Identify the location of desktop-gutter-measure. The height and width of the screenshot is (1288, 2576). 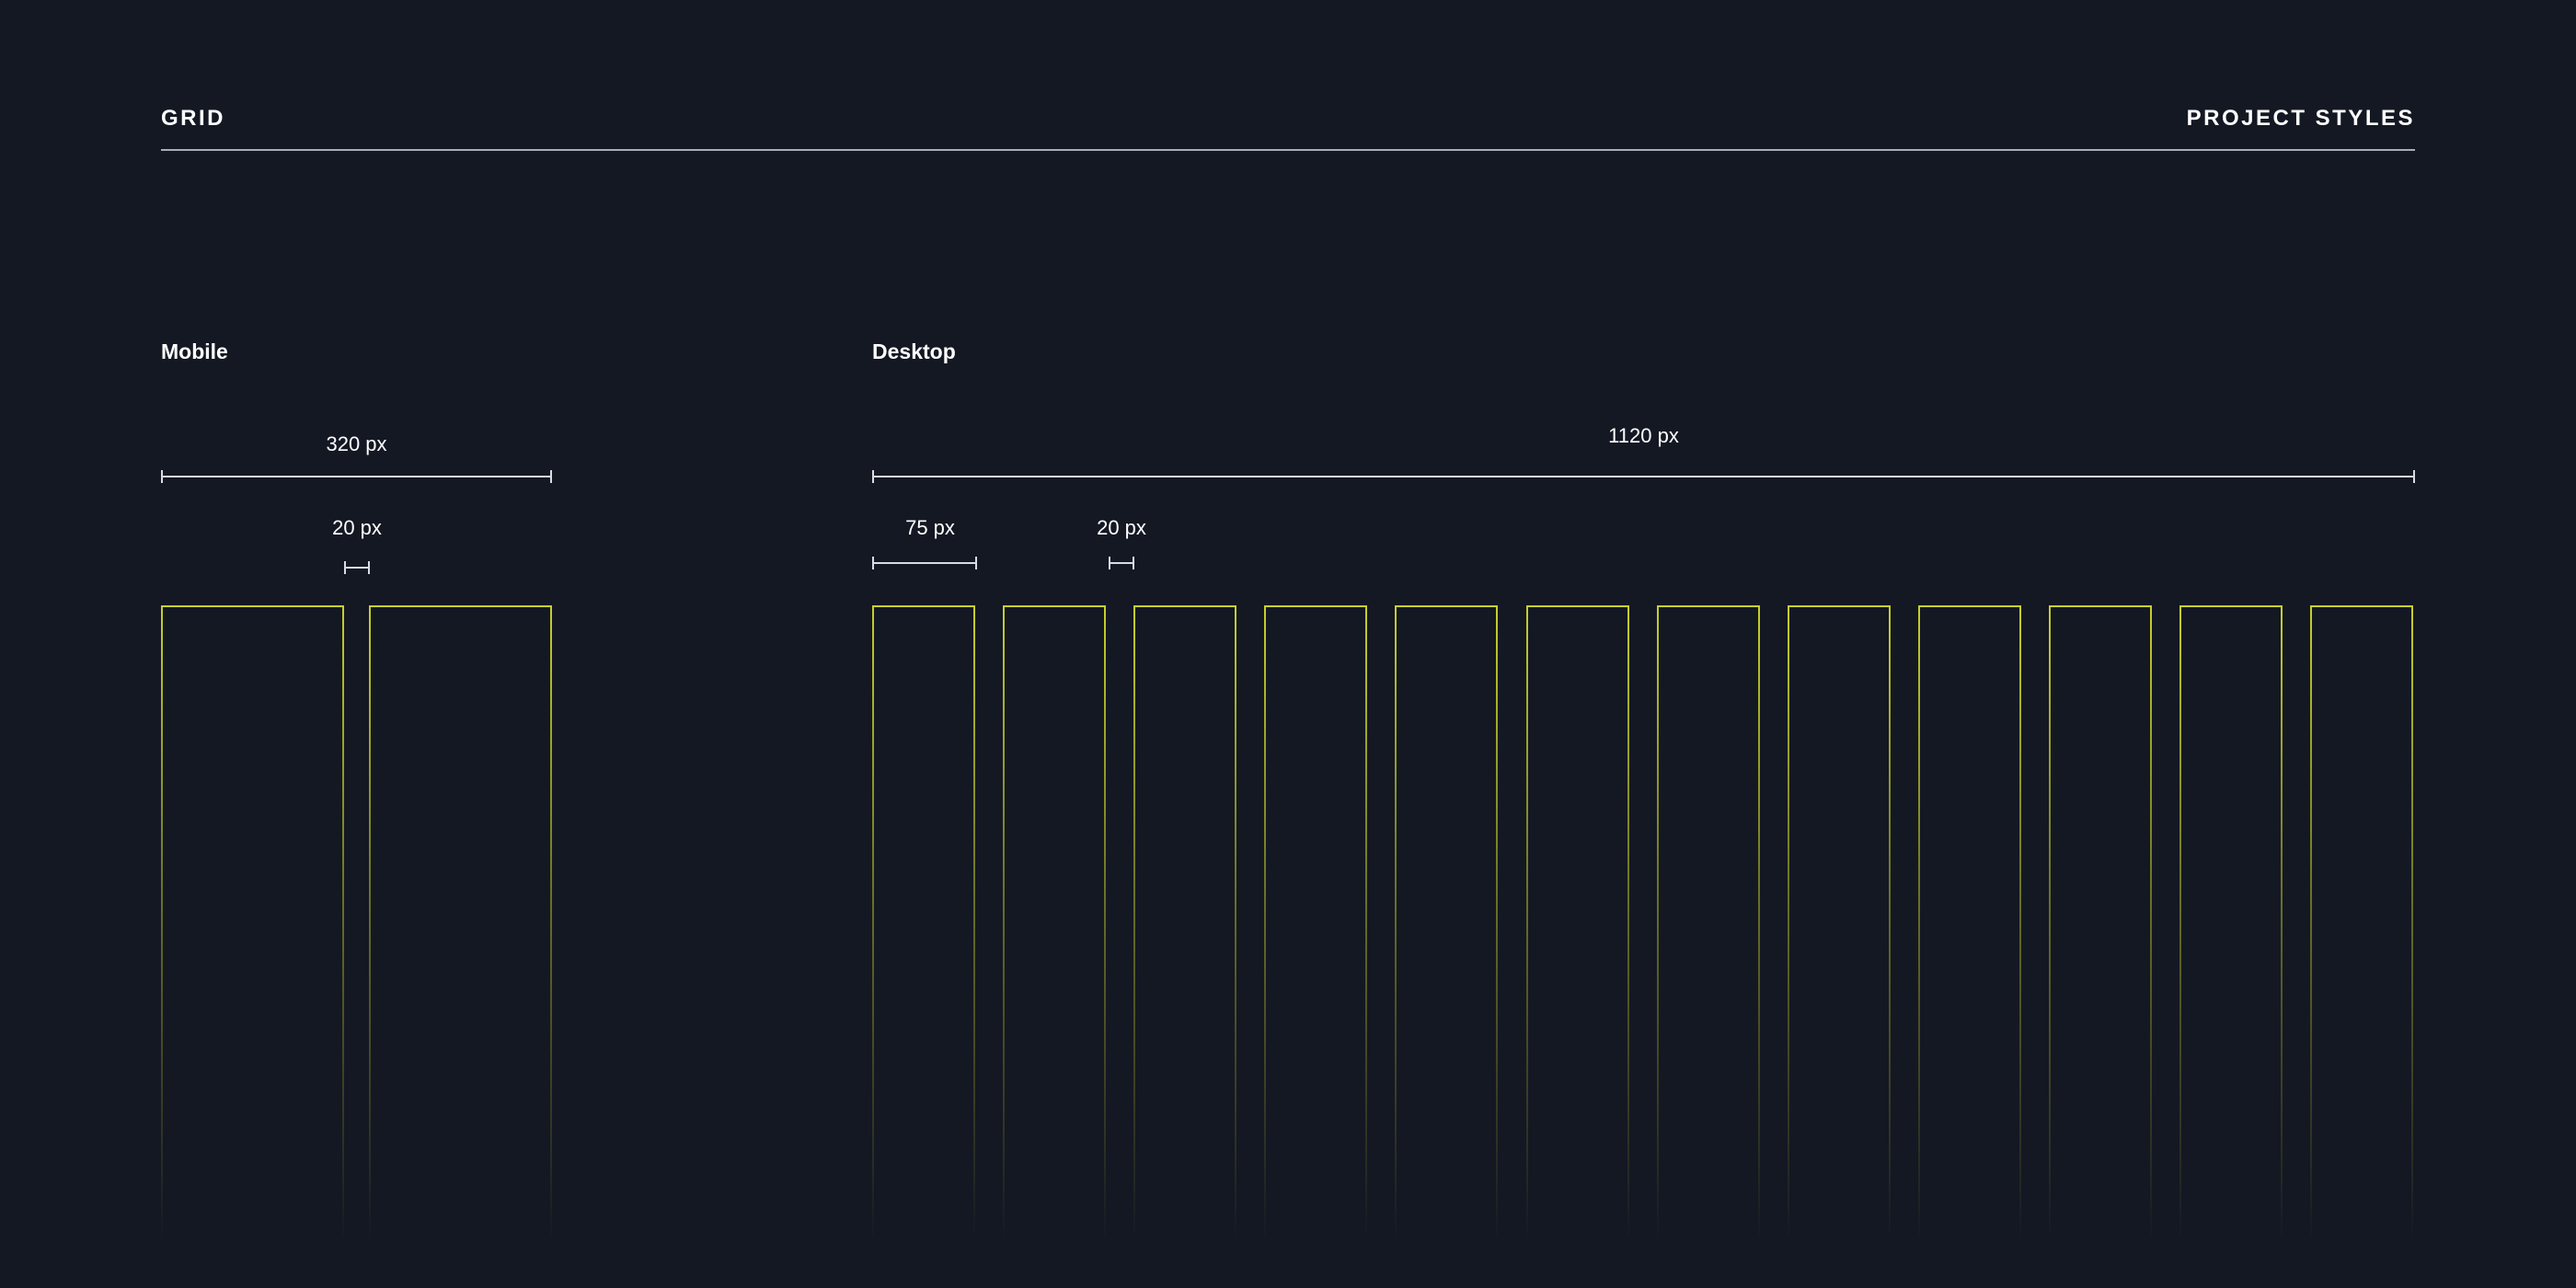
(1121, 563).